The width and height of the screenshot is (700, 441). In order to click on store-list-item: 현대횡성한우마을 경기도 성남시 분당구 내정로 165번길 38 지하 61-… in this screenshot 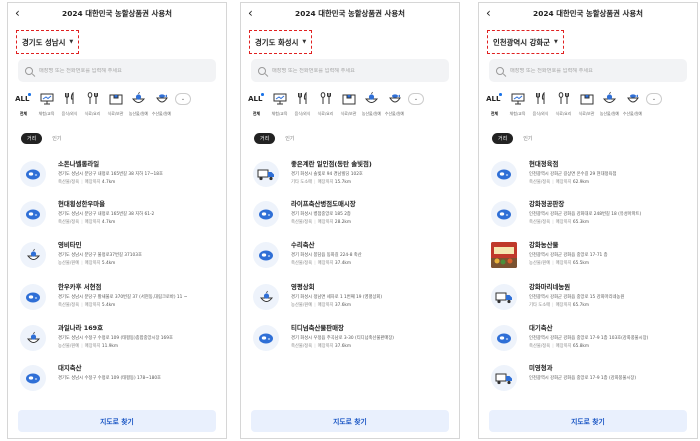, I will do `click(120, 219)`.